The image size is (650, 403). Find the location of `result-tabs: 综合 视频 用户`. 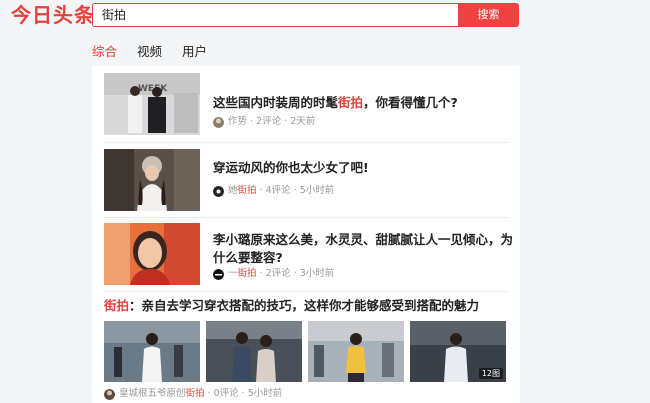

result-tabs: 综合 视频 用户 is located at coordinates (149, 52).